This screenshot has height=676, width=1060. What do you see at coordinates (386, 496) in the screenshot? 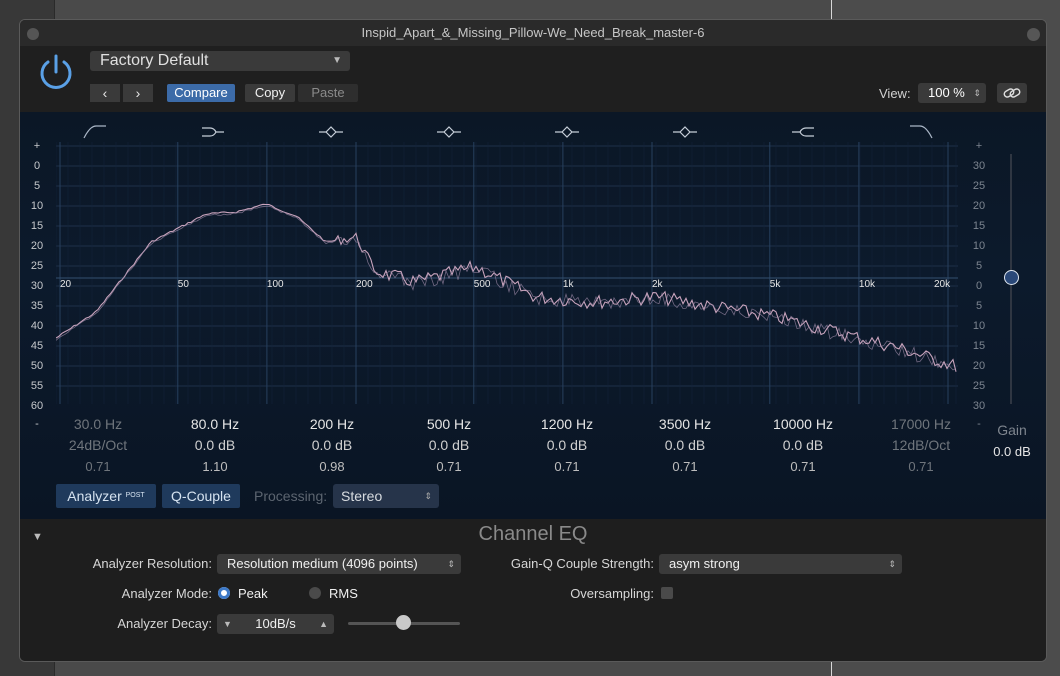
I see `processing-select: Stereo ⇕` at bounding box center [386, 496].